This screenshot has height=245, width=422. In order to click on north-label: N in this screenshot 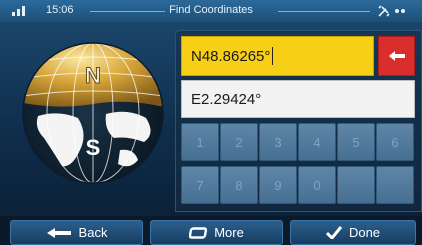, I will do `click(93, 75)`.